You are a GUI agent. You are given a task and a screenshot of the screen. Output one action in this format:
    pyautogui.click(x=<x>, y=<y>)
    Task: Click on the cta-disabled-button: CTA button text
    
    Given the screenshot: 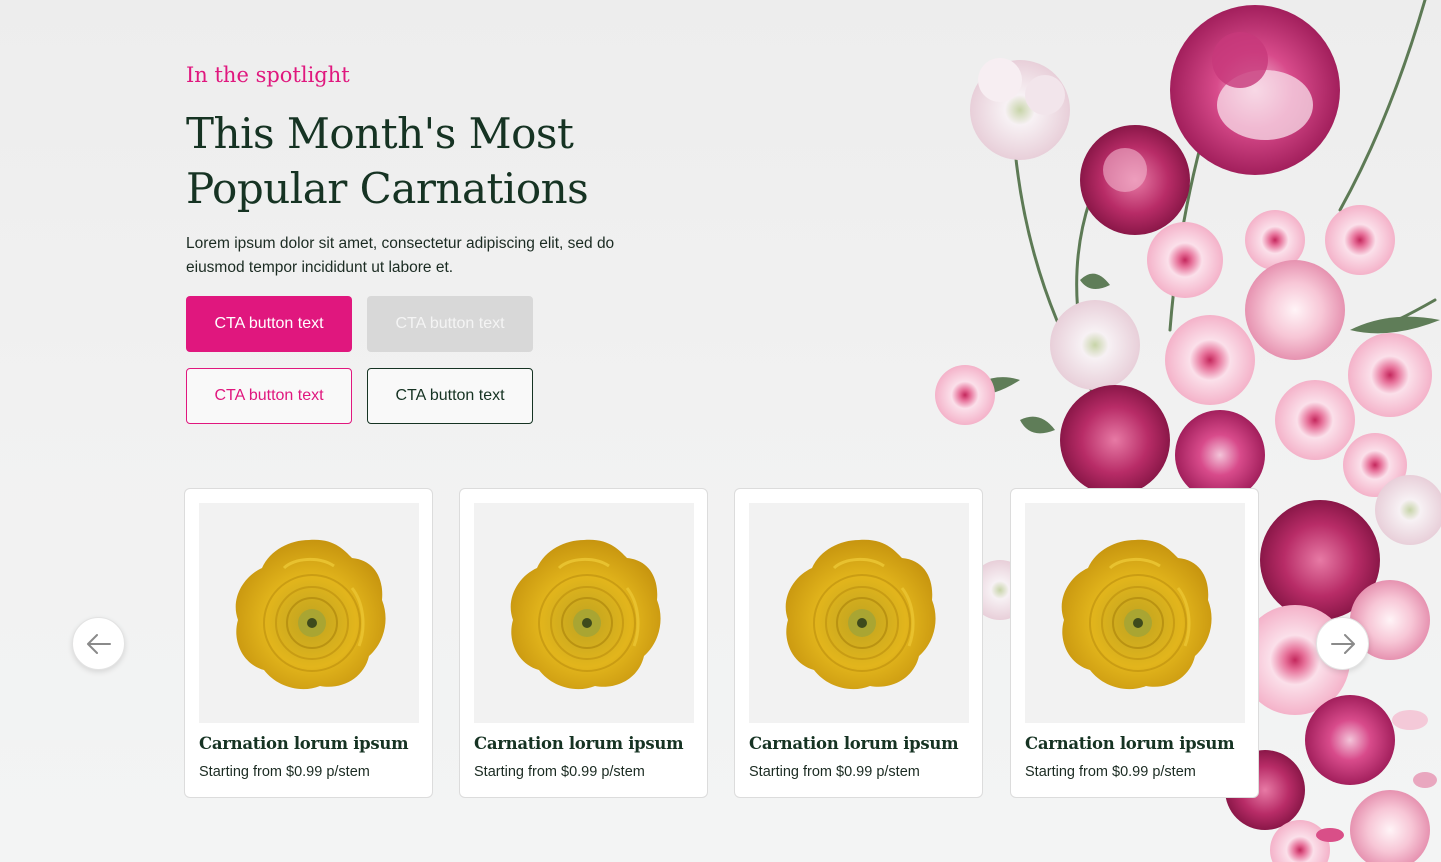 What is the action you would take?
    pyautogui.click(x=450, y=324)
    